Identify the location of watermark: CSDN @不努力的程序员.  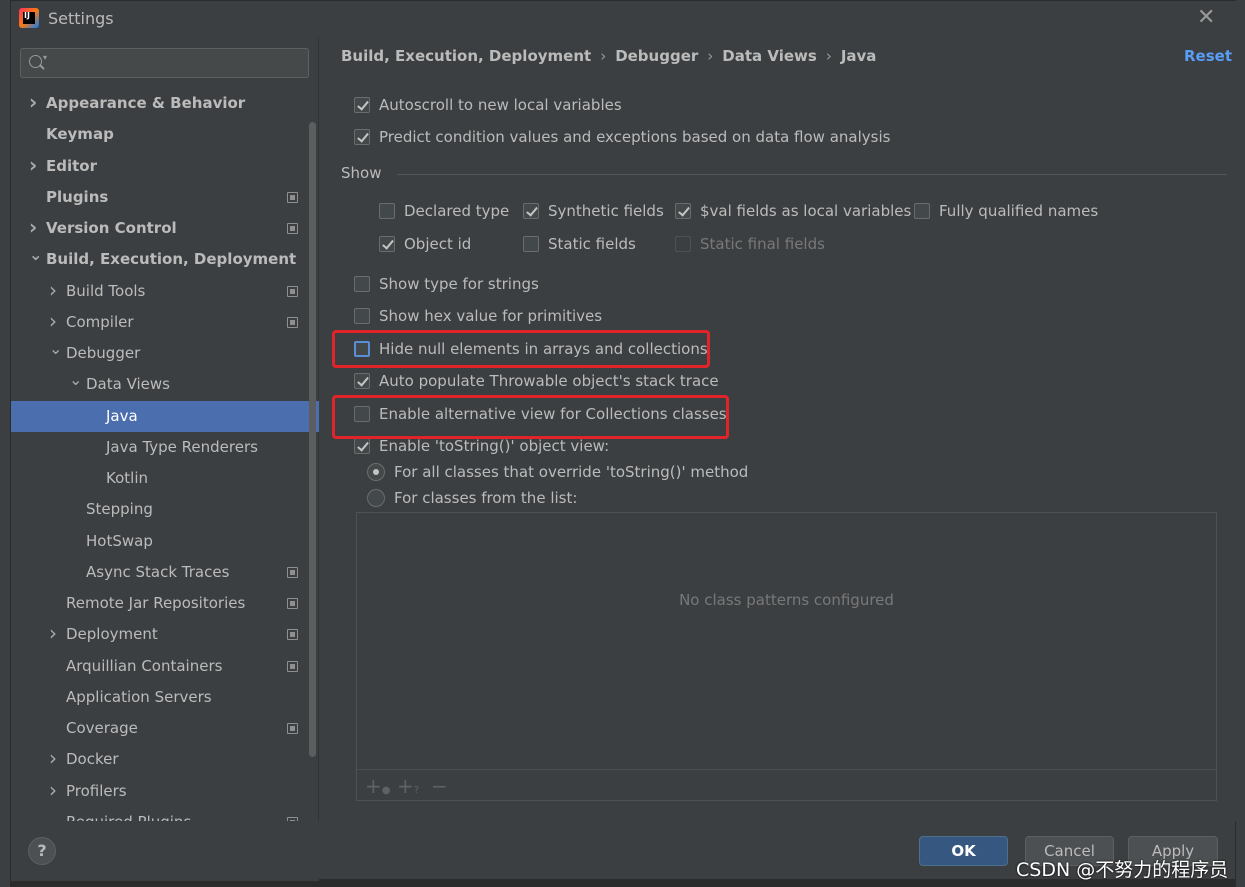
(1122, 870).